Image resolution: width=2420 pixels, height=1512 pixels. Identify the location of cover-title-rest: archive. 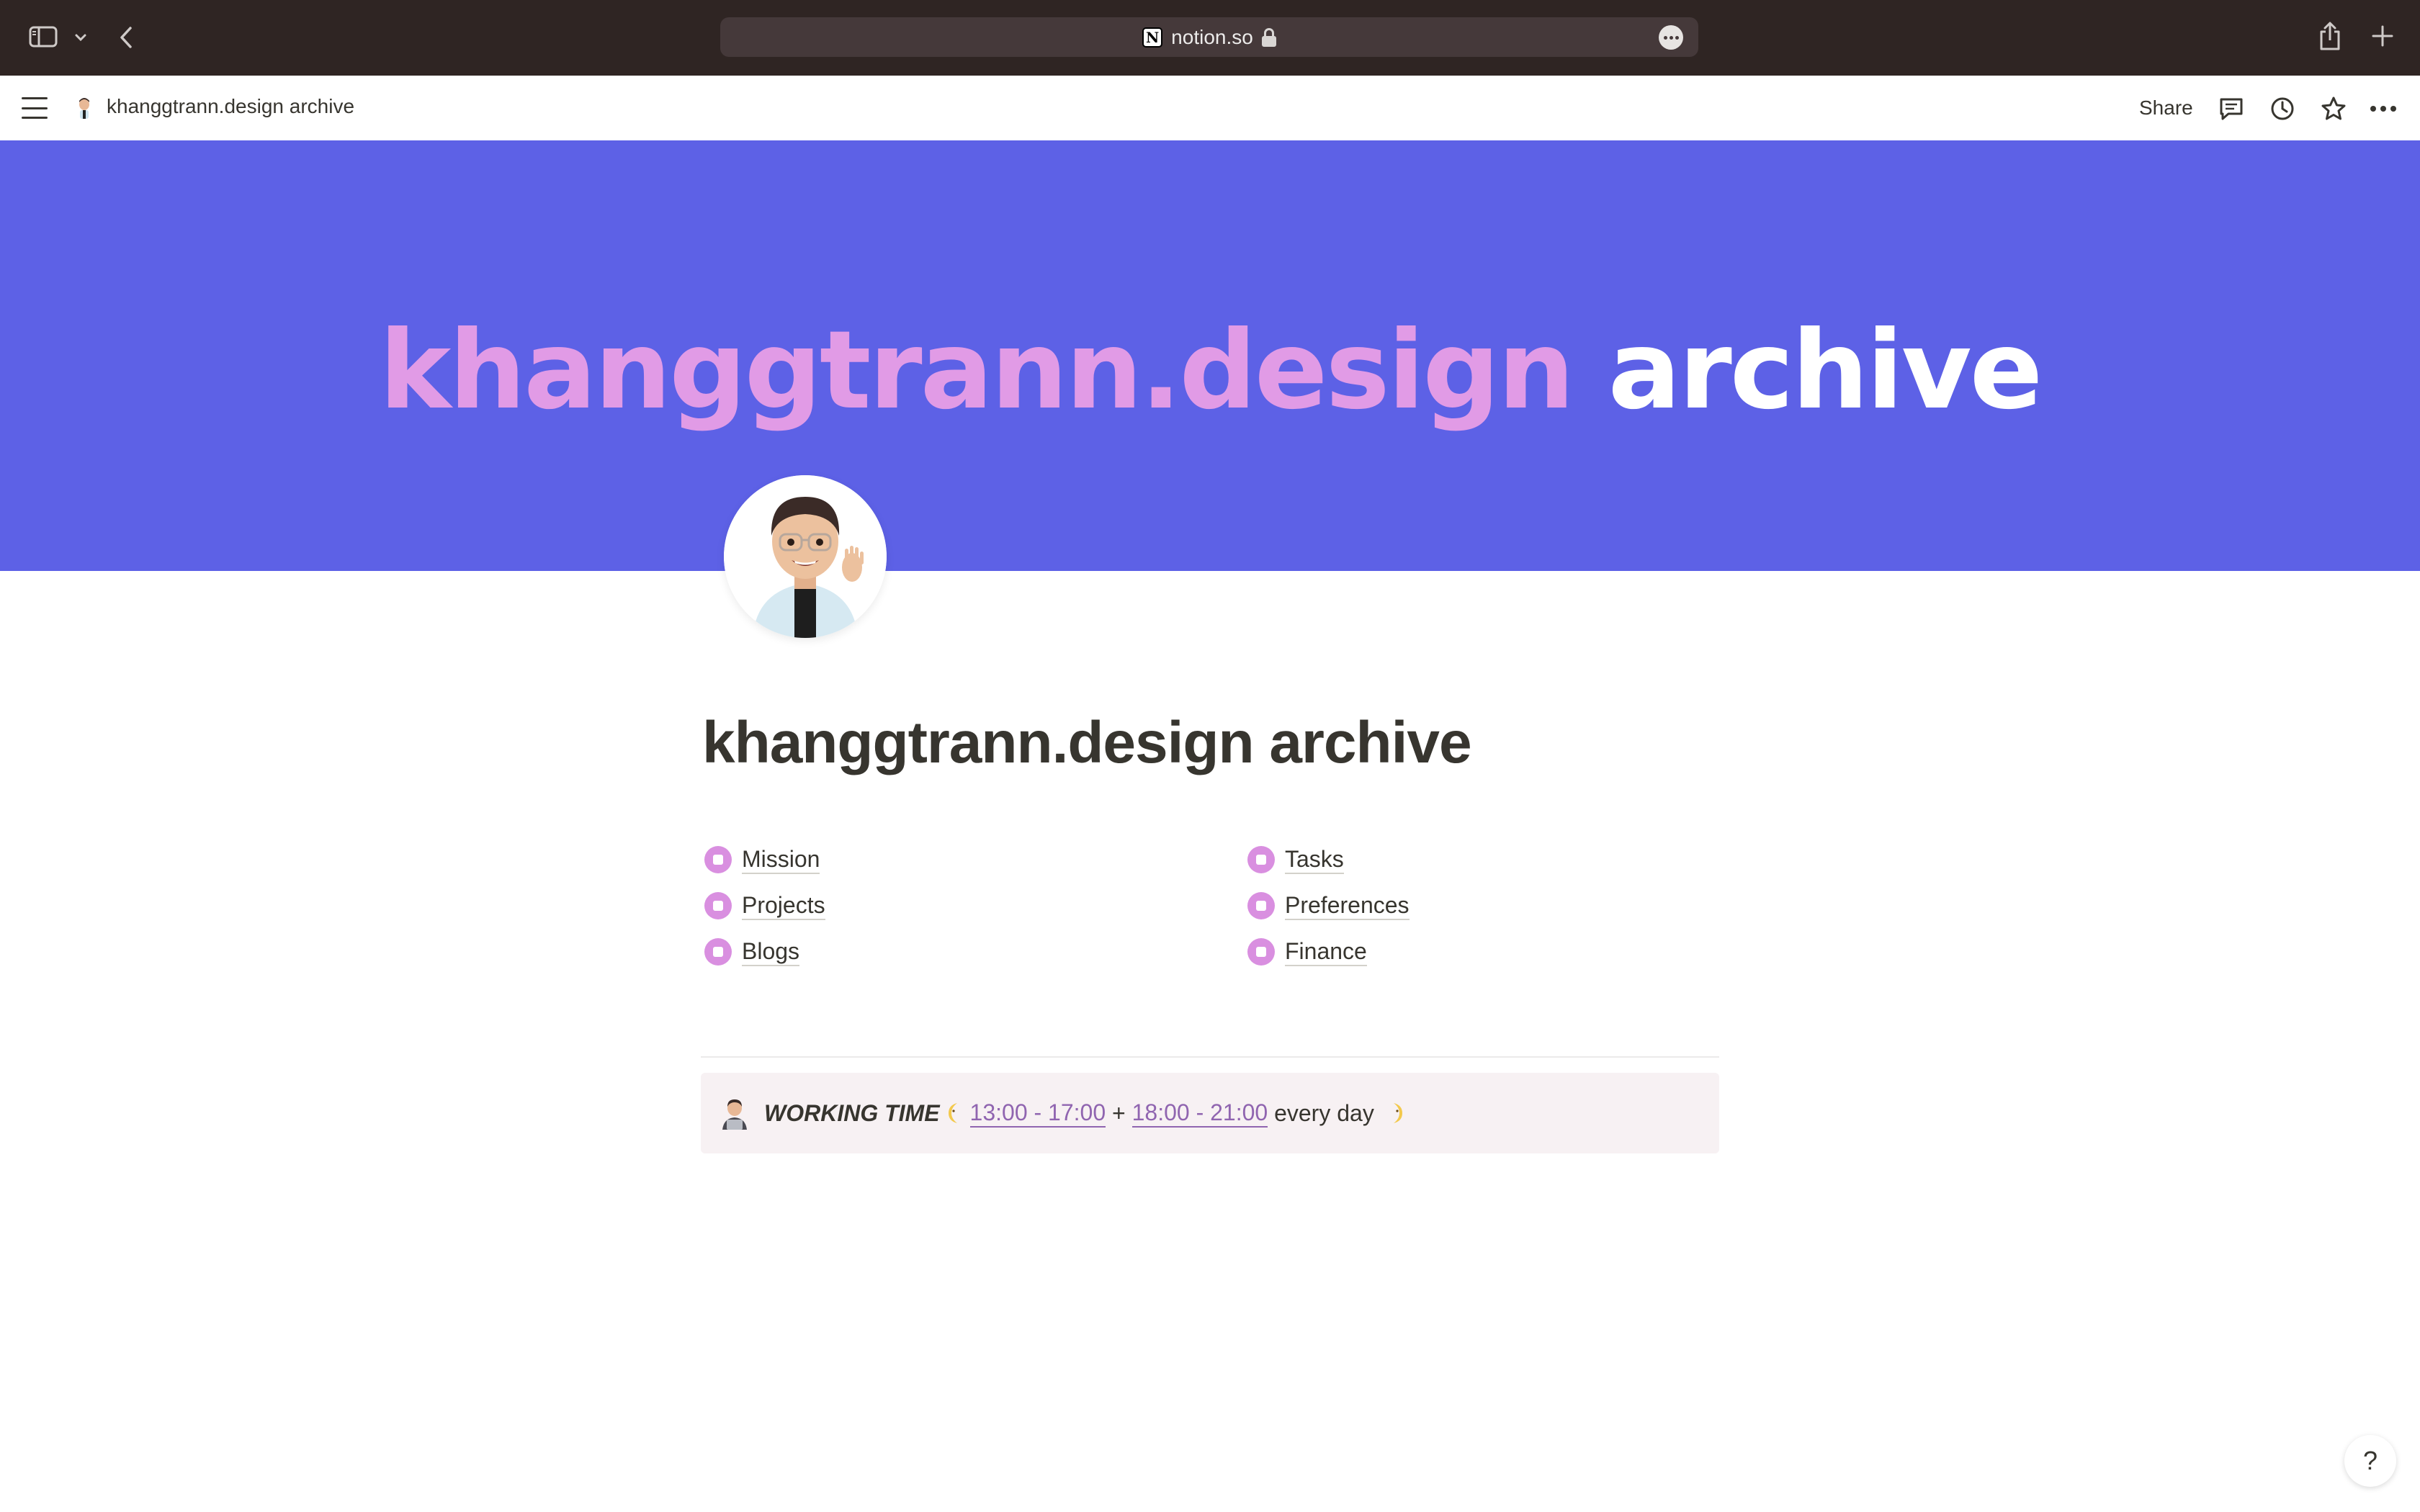
(1825, 370).